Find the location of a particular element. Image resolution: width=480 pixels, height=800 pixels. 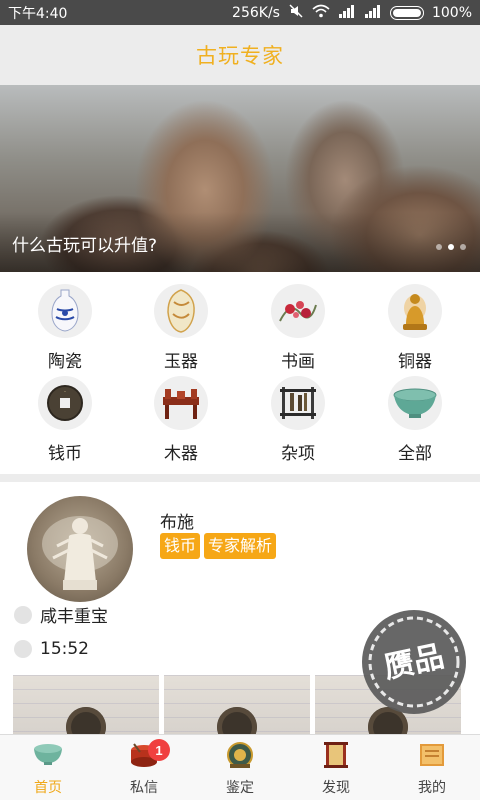

category-jade: 玉器 is located at coordinates (181, 330).